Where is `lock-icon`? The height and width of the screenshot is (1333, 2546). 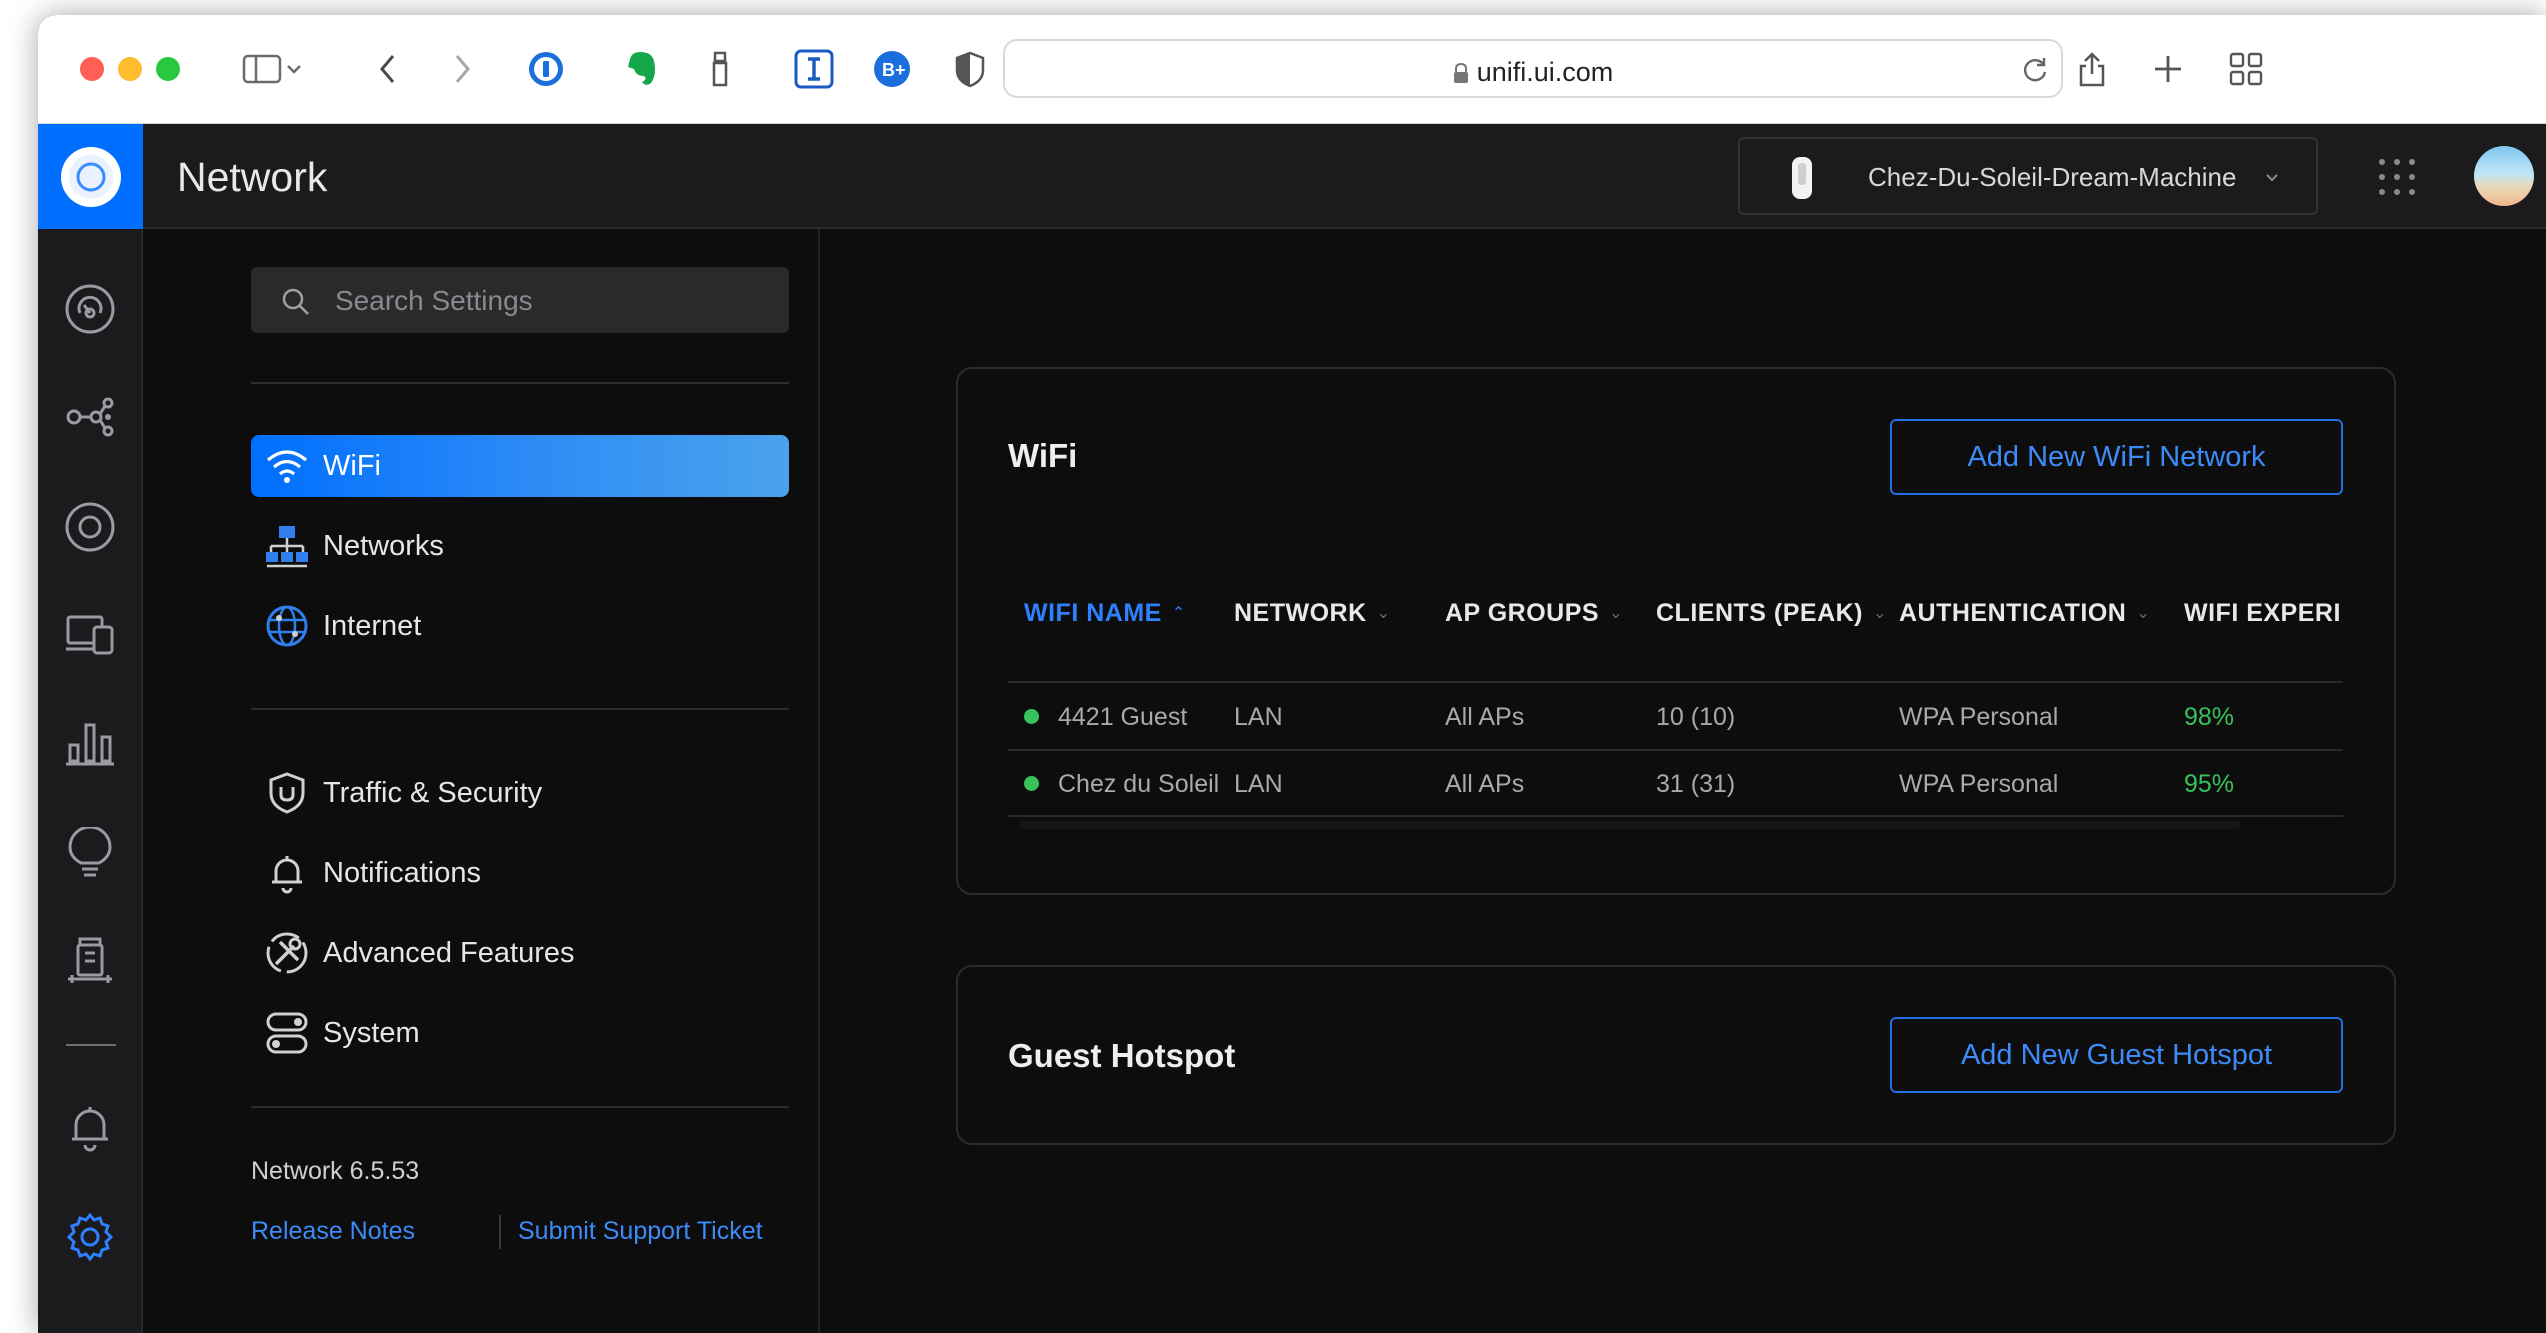 lock-icon is located at coordinates (1460, 72).